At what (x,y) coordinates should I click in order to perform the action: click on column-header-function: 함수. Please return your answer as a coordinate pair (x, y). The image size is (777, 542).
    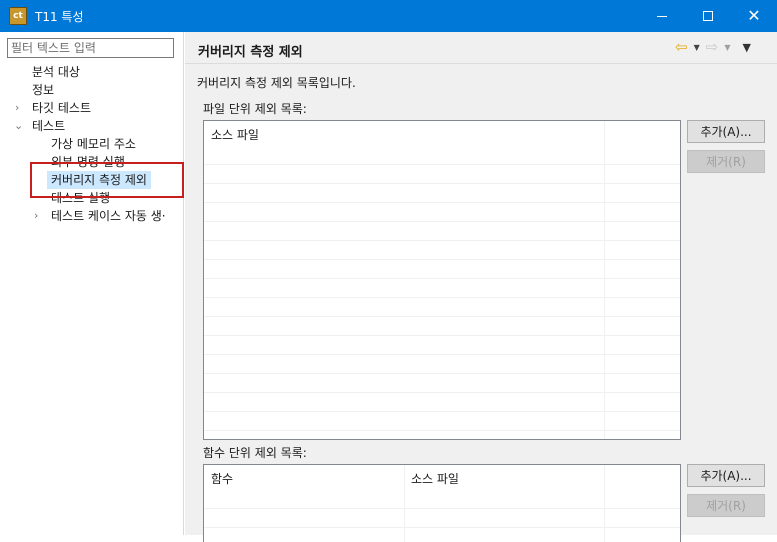
    Looking at the image, I should click on (222, 478).